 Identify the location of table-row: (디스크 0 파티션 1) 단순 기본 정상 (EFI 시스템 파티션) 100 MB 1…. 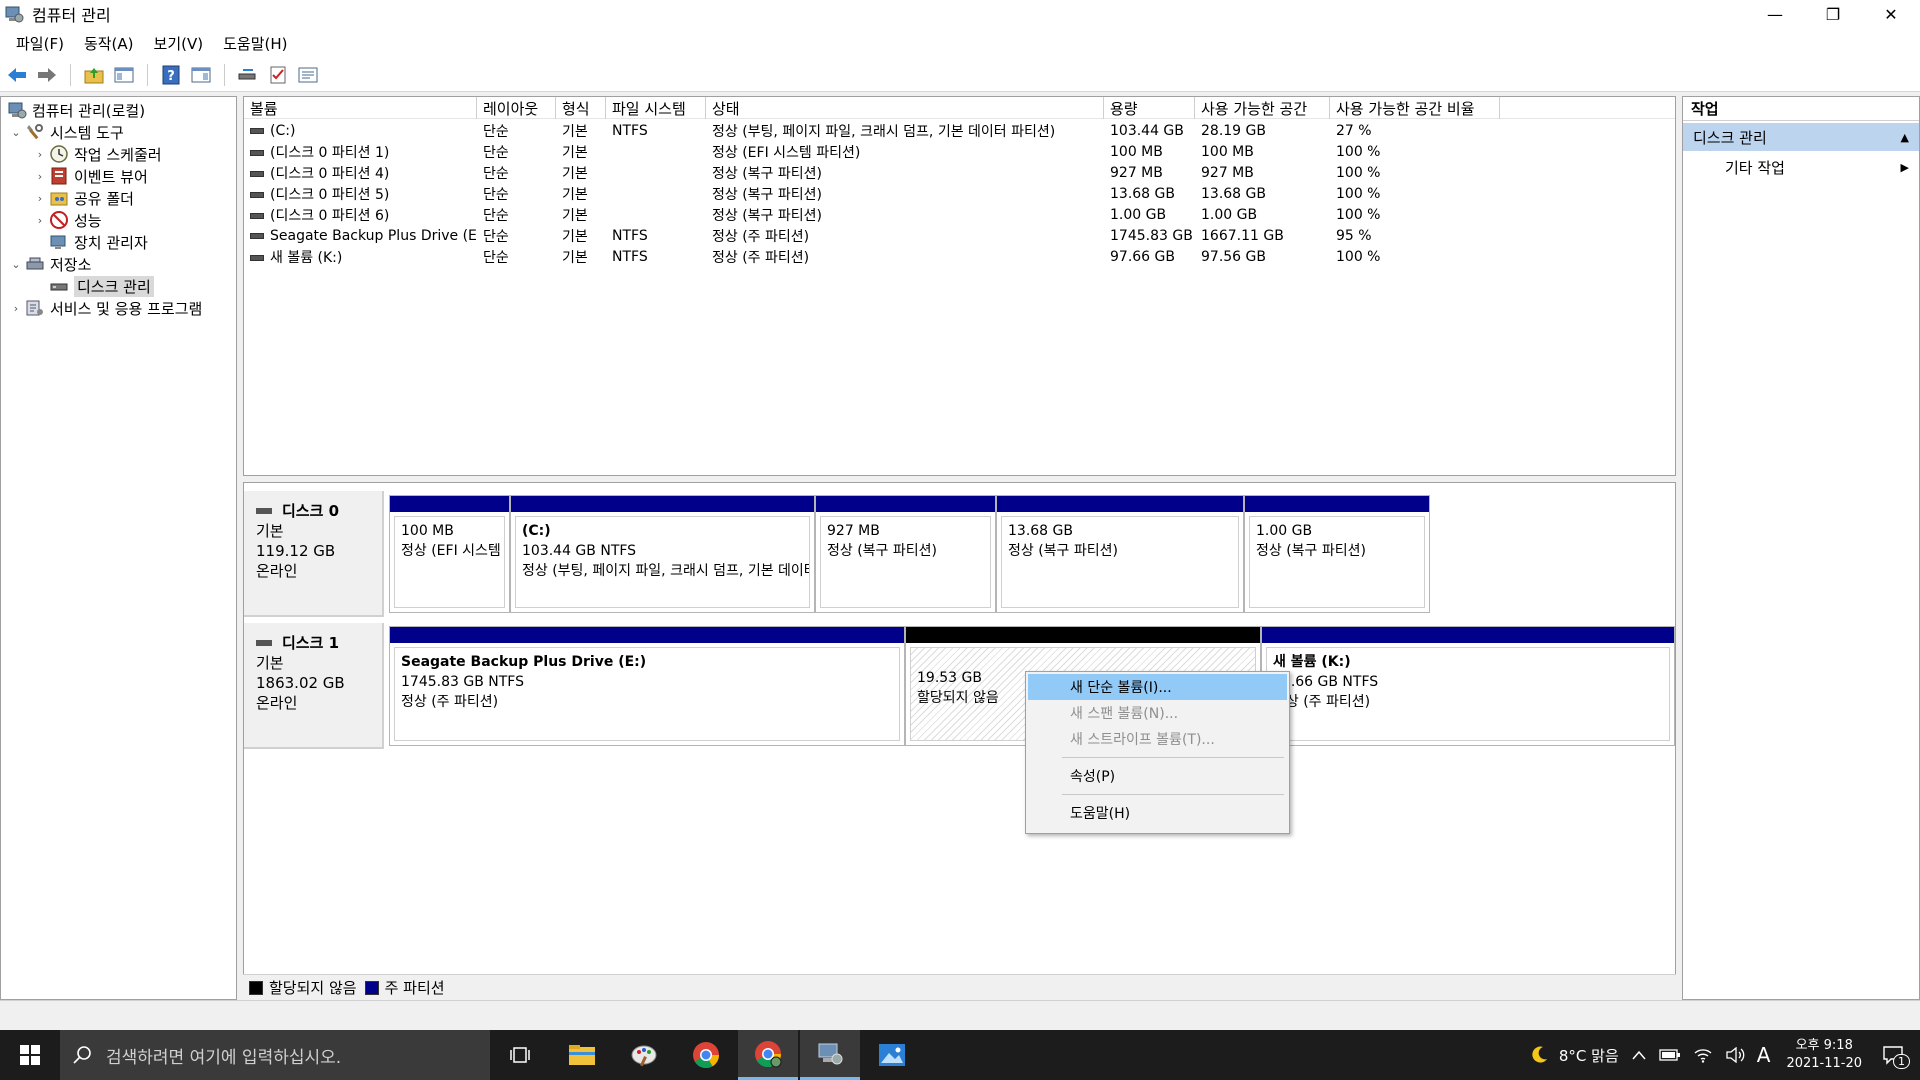
(959, 151).